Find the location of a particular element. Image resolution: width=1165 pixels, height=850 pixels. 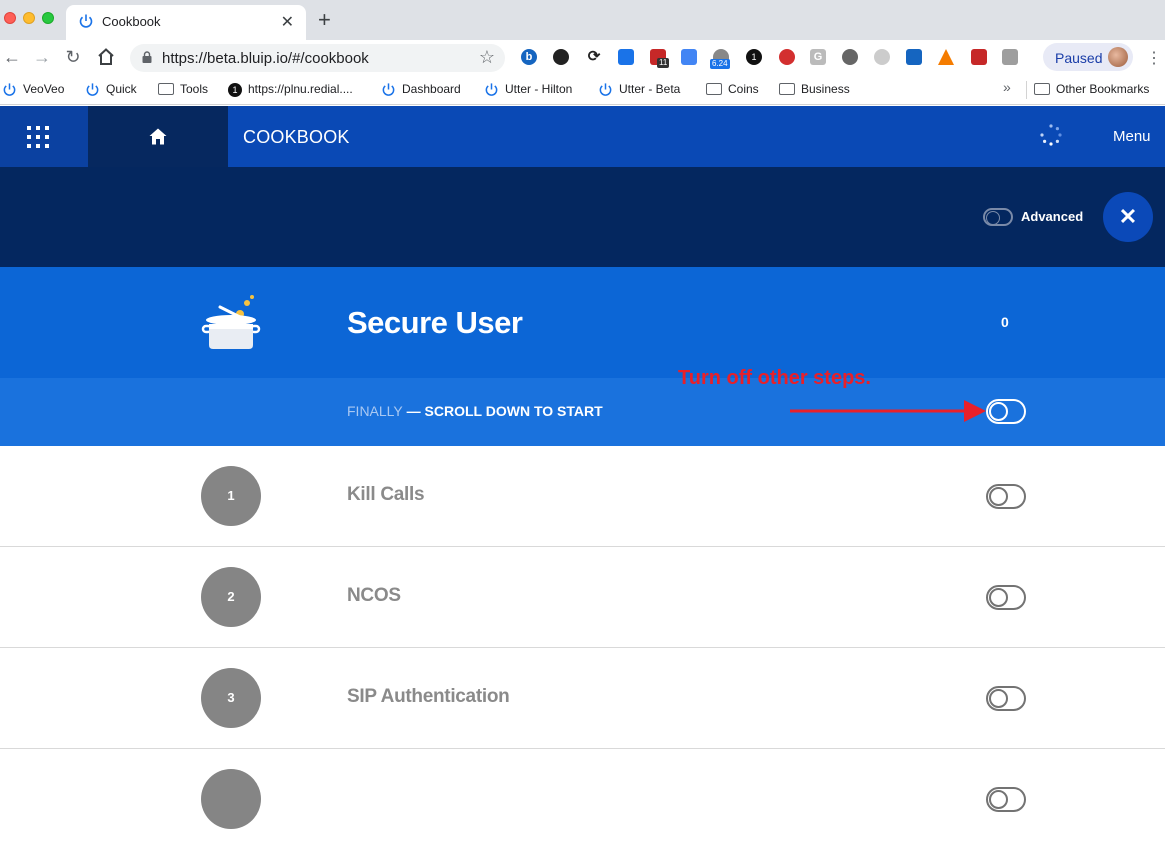

calendar-extension-icon: 11 is located at coordinates (660, 58).